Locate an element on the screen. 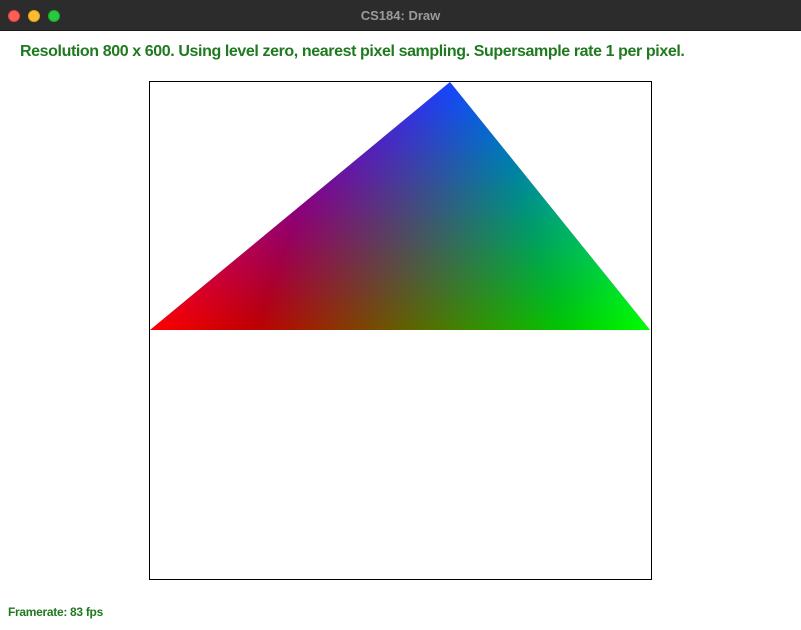 The width and height of the screenshot is (801, 630). window-title: CS184: Draw is located at coordinates (400, 15).